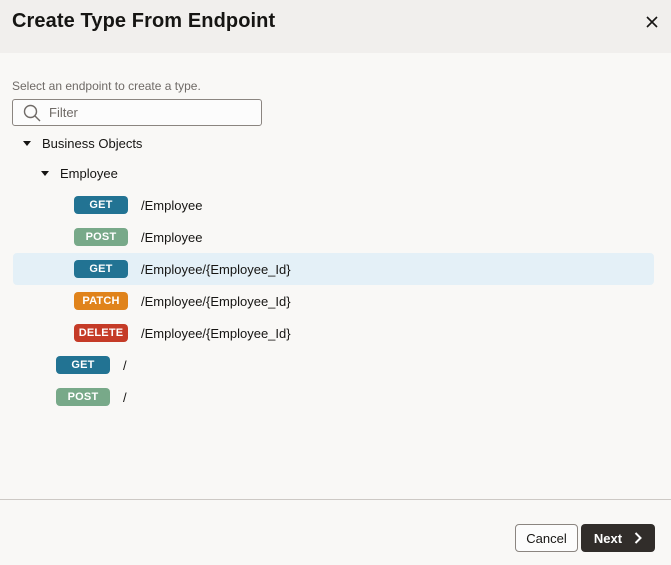  Describe the element at coordinates (101, 301) in the screenshot. I see `method-badge: PATCH` at that location.